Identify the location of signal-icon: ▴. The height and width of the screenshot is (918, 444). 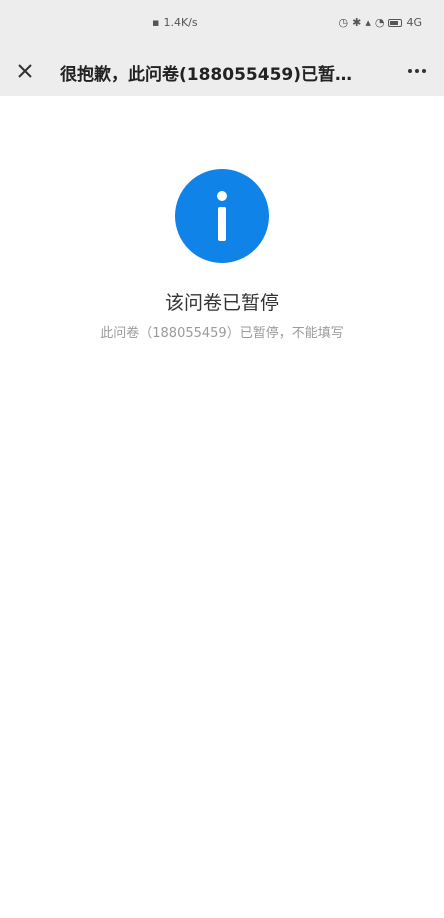
(368, 22).